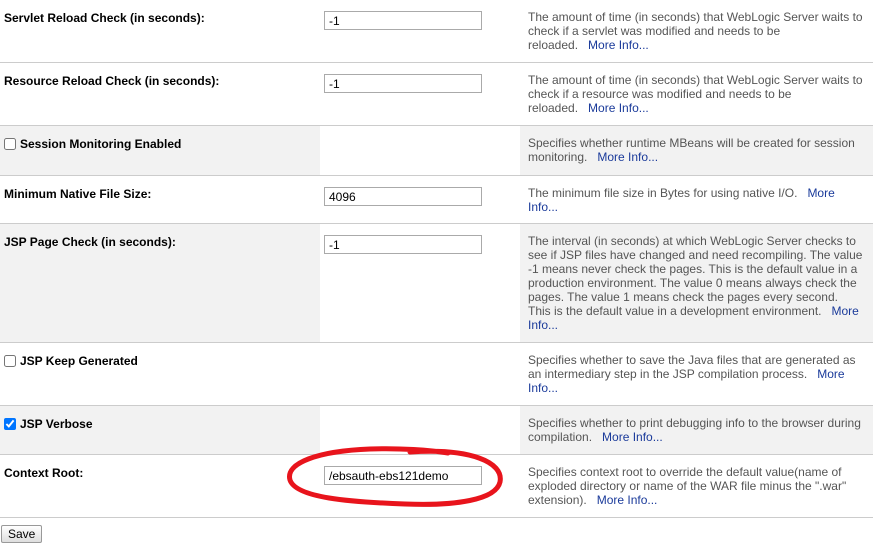 The image size is (879, 546). What do you see at coordinates (10, 144) in the screenshot?
I see `session-monitoring-checkbox` at bounding box center [10, 144].